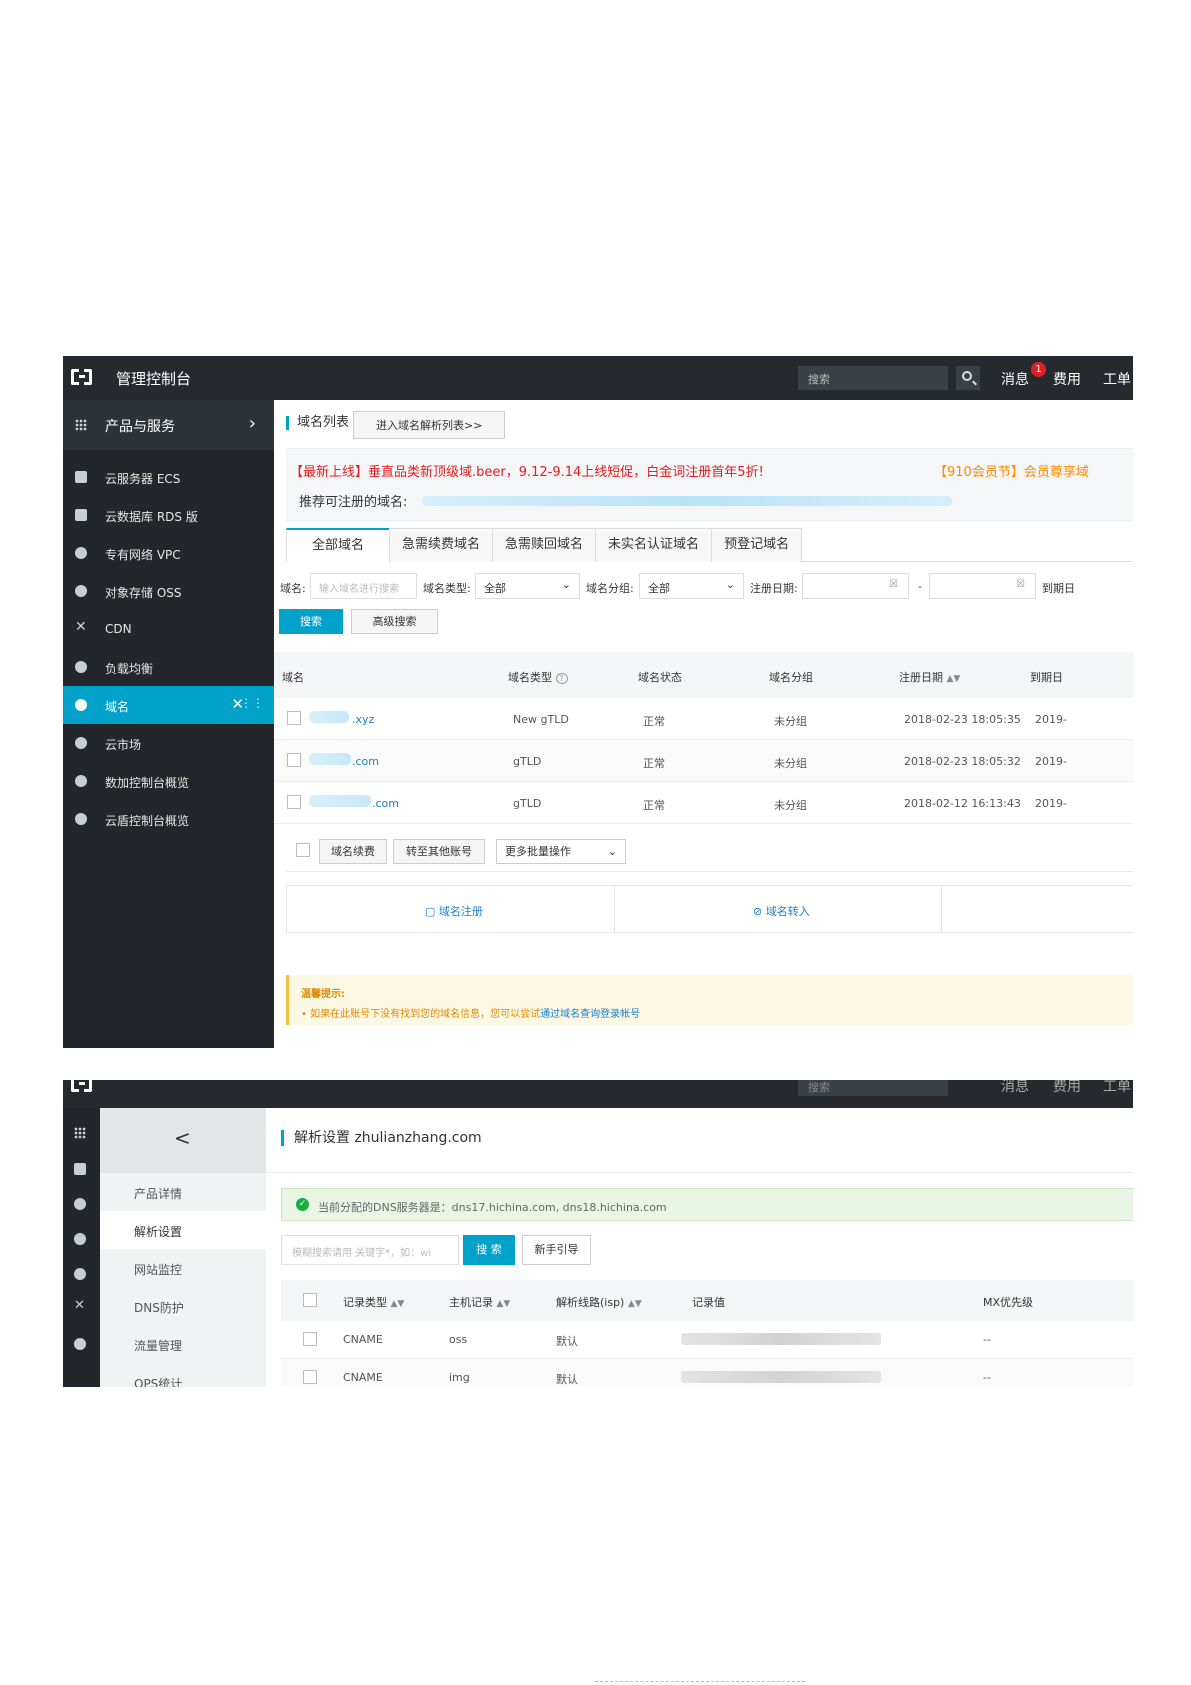  Describe the element at coordinates (80, 1305) in the screenshot. I see `cdn-icon: ✕` at that location.